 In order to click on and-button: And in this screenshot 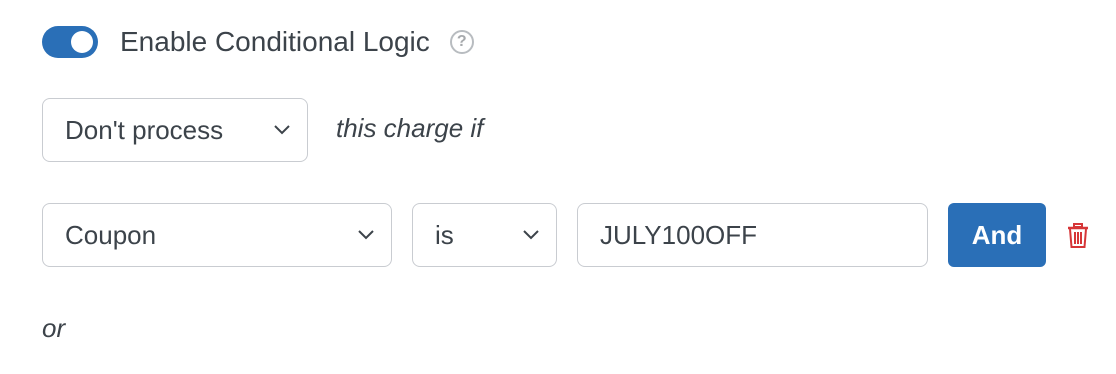, I will do `click(997, 235)`.